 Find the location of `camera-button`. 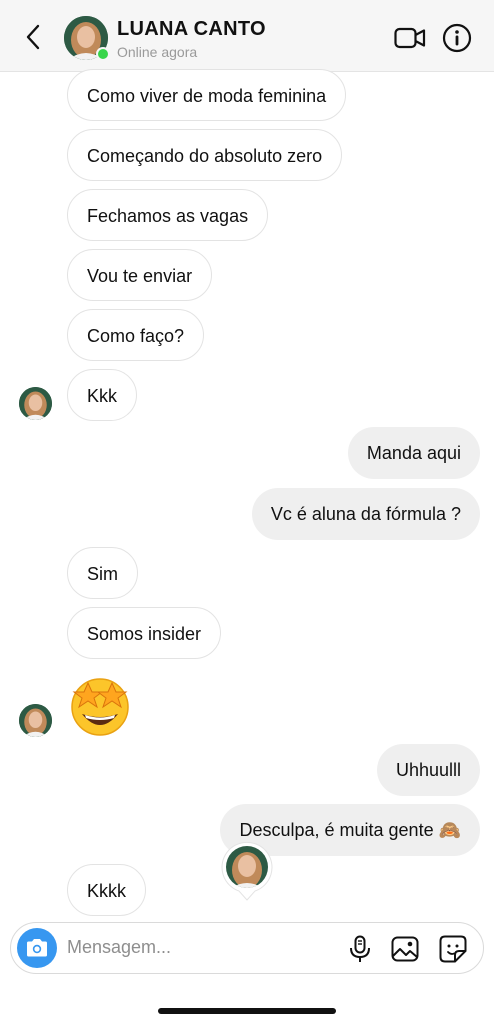

camera-button is located at coordinates (37, 948).